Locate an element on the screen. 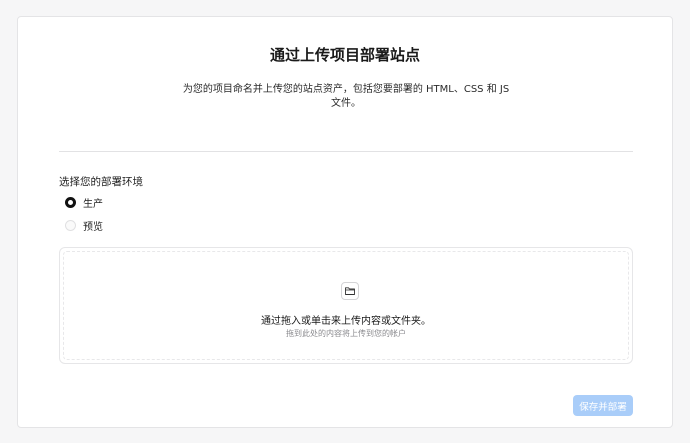 This screenshot has width=690, height=443. folder-icon is located at coordinates (350, 291).